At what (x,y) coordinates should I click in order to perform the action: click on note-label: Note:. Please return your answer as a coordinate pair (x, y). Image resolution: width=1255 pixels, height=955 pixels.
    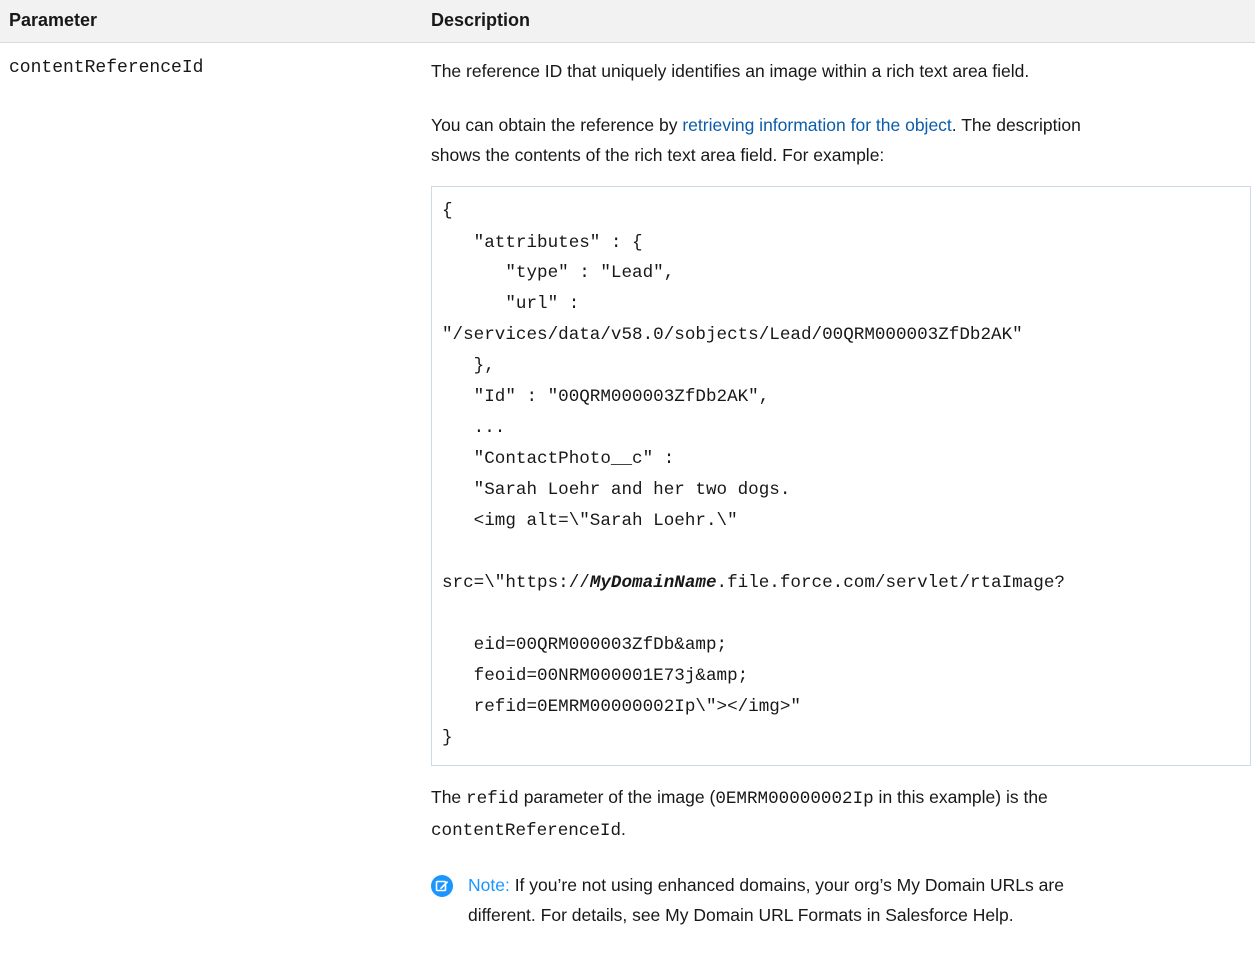
    Looking at the image, I should click on (489, 885).